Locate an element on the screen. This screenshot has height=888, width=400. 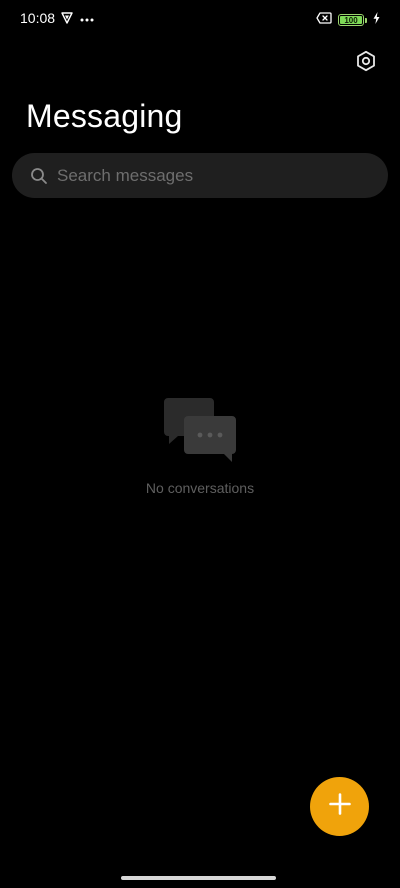
plus-icon is located at coordinates (339, 806).